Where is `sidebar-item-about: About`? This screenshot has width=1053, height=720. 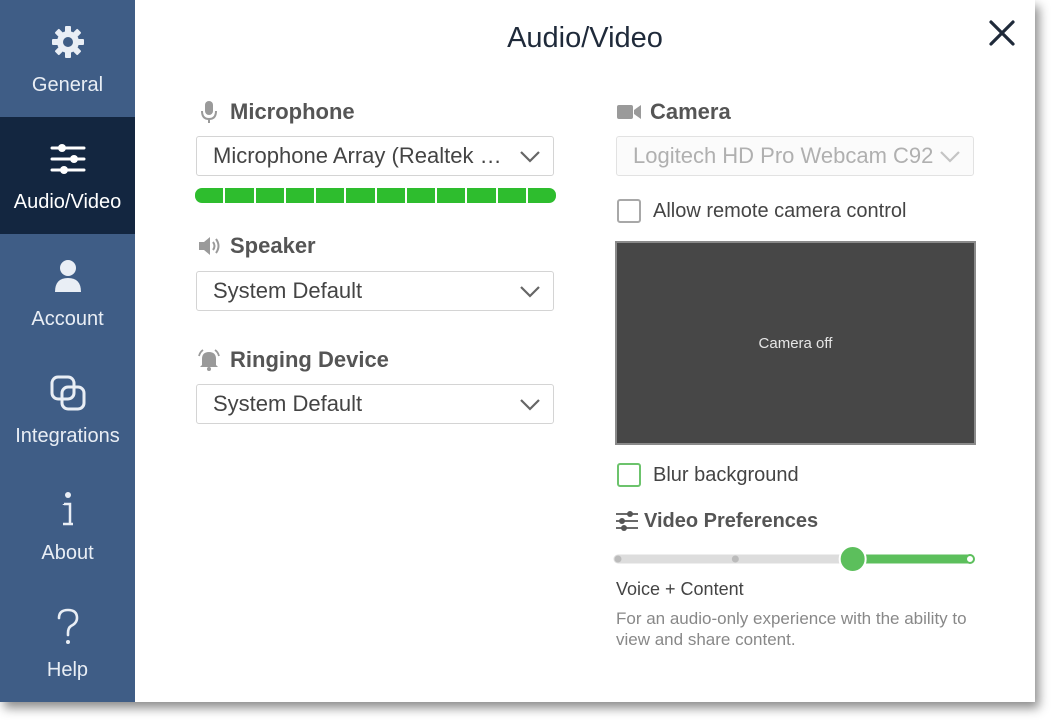
sidebar-item-about: About is located at coordinates (67, 526).